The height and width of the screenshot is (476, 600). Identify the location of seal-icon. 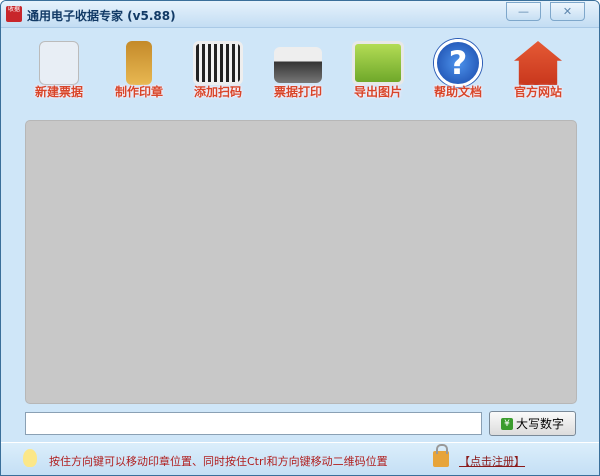
(139, 63).